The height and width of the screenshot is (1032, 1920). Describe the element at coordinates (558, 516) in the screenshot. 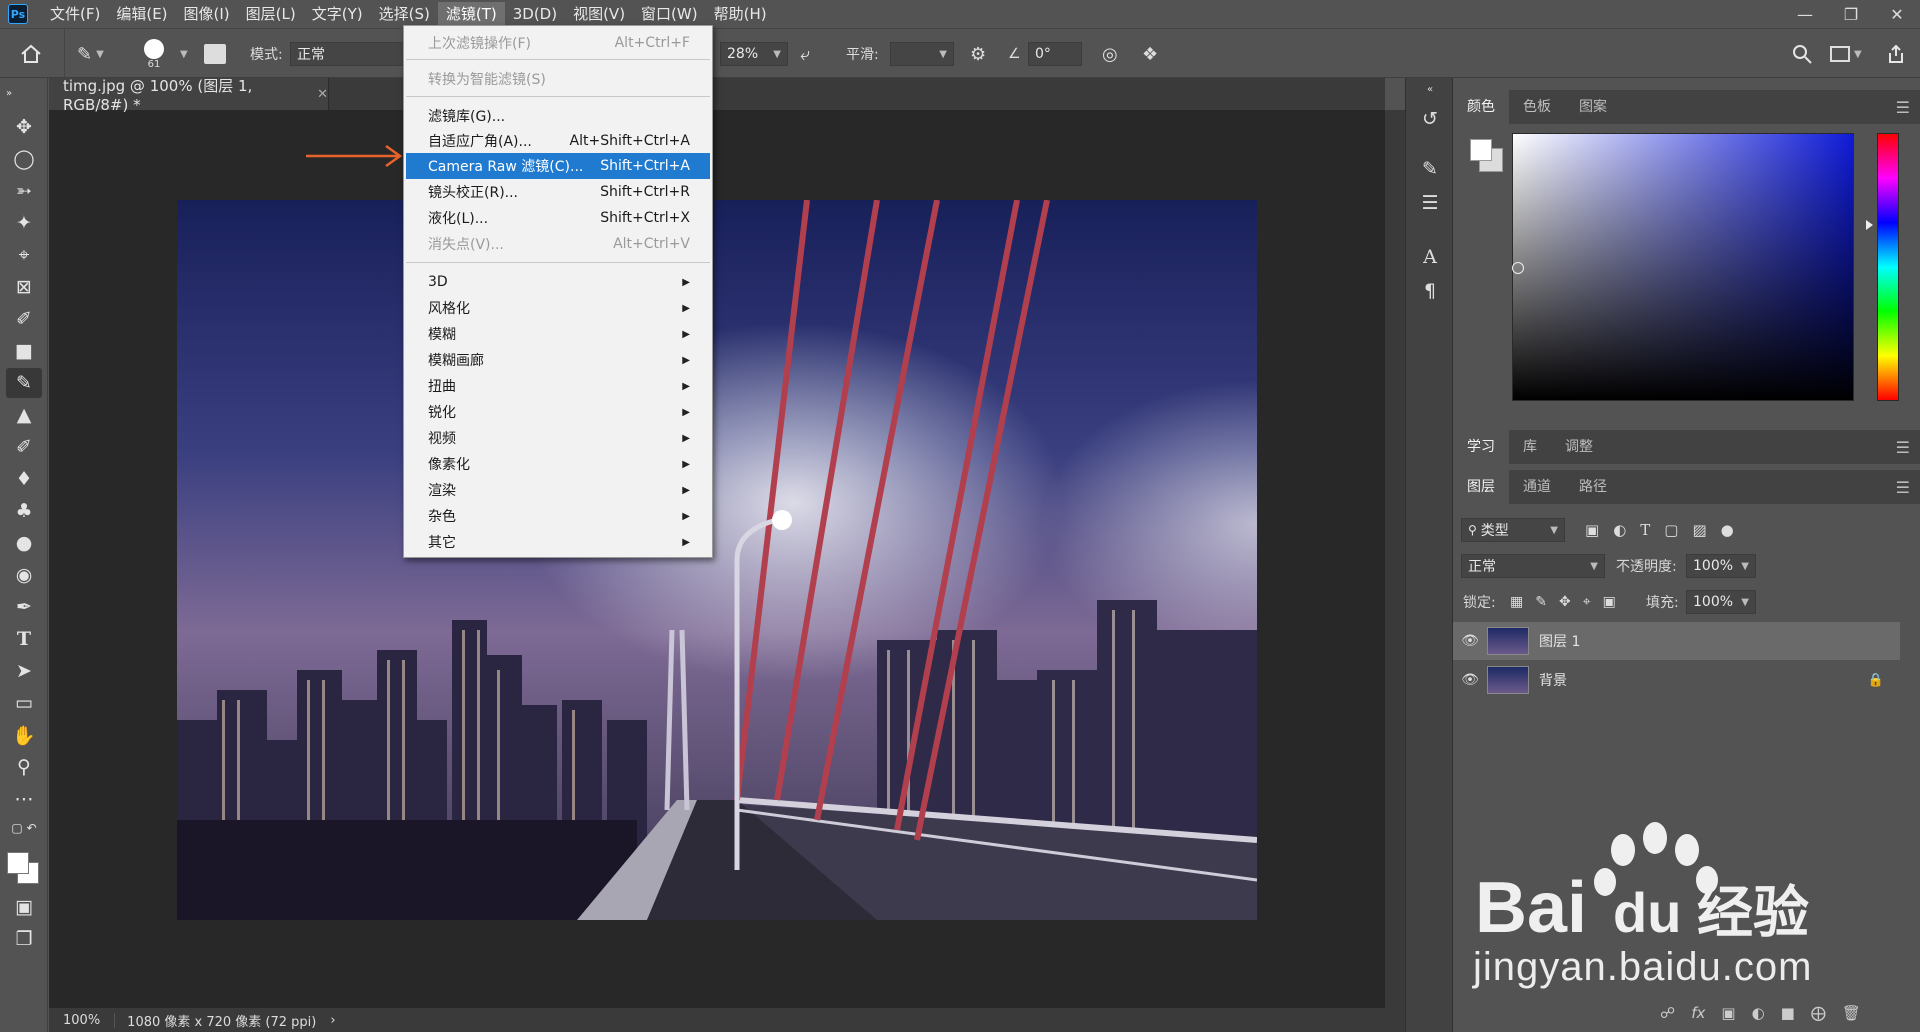

I see `menu-item-noise: 杂色 ▶` at that location.